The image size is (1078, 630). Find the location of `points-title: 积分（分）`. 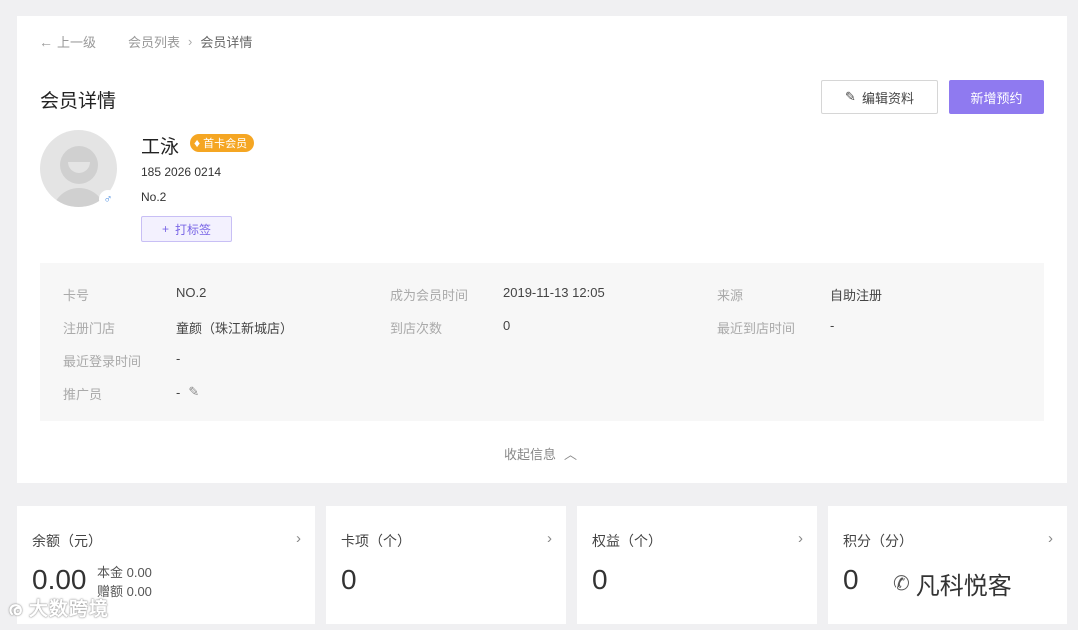

points-title: 积分（分） is located at coordinates (878, 541).